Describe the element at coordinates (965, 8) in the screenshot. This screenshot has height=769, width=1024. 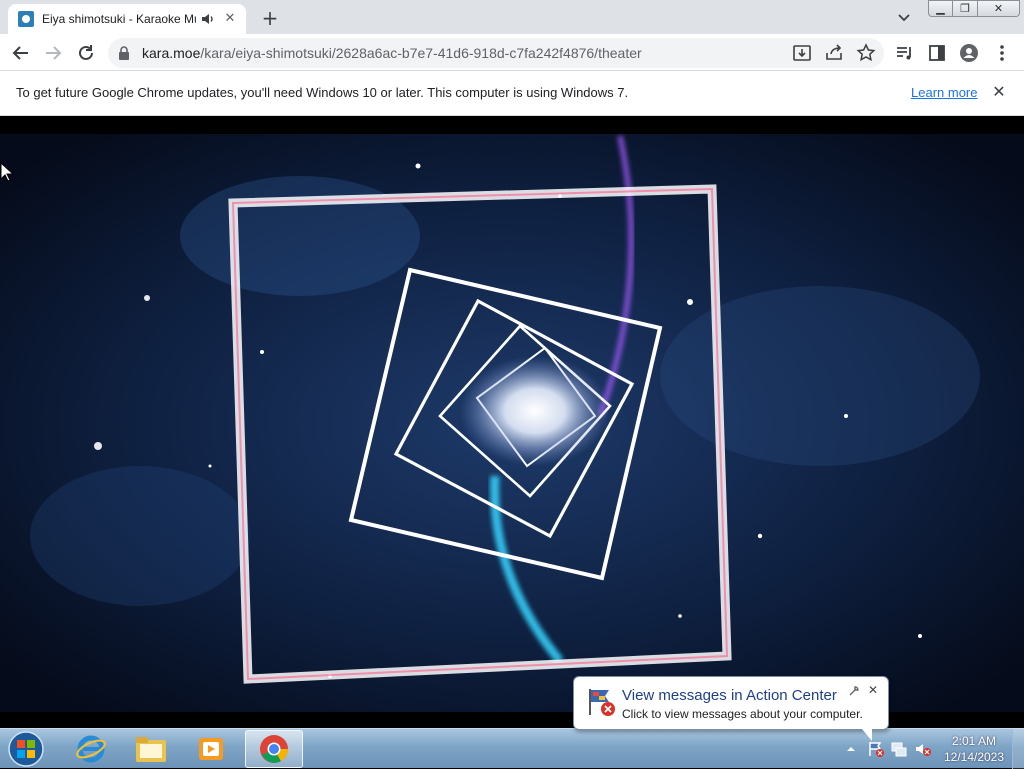
I see `restore-icon: ❐` at that location.